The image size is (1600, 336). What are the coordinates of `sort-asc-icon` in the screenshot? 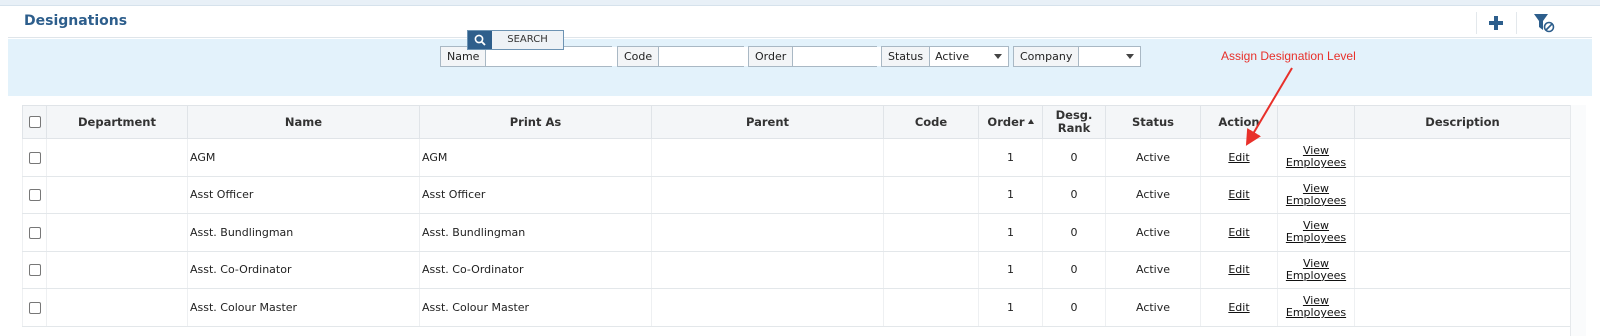 It's located at (1030, 121).